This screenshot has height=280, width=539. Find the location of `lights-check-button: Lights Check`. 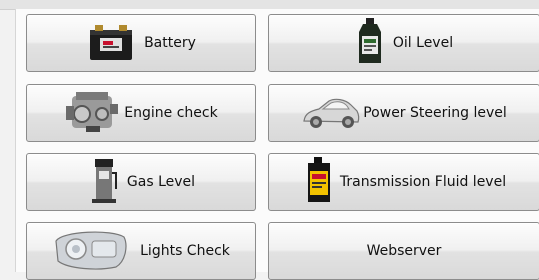

lights-check-button: Lights Check is located at coordinates (141, 251).